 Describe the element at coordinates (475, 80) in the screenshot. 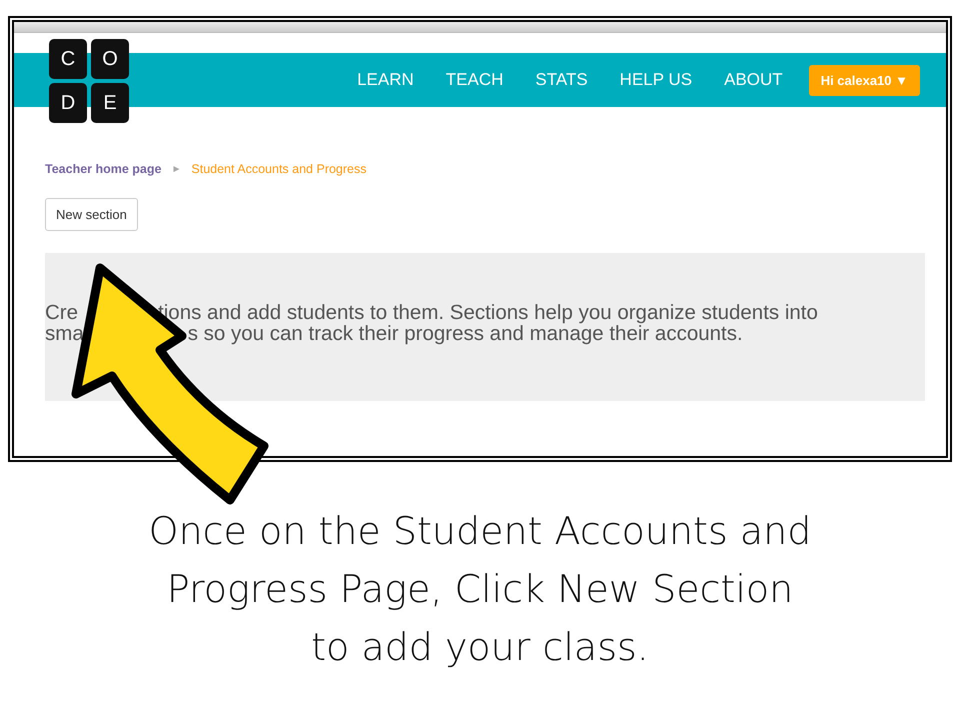

I see `nav-link: TEACH` at that location.